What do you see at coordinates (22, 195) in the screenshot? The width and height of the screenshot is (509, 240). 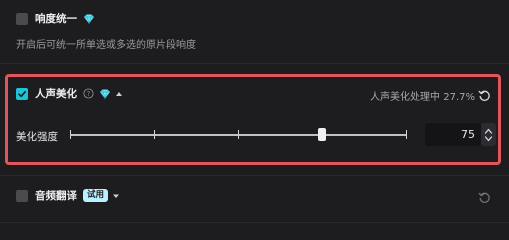 I see `audio-translate-checkbox` at bounding box center [22, 195].